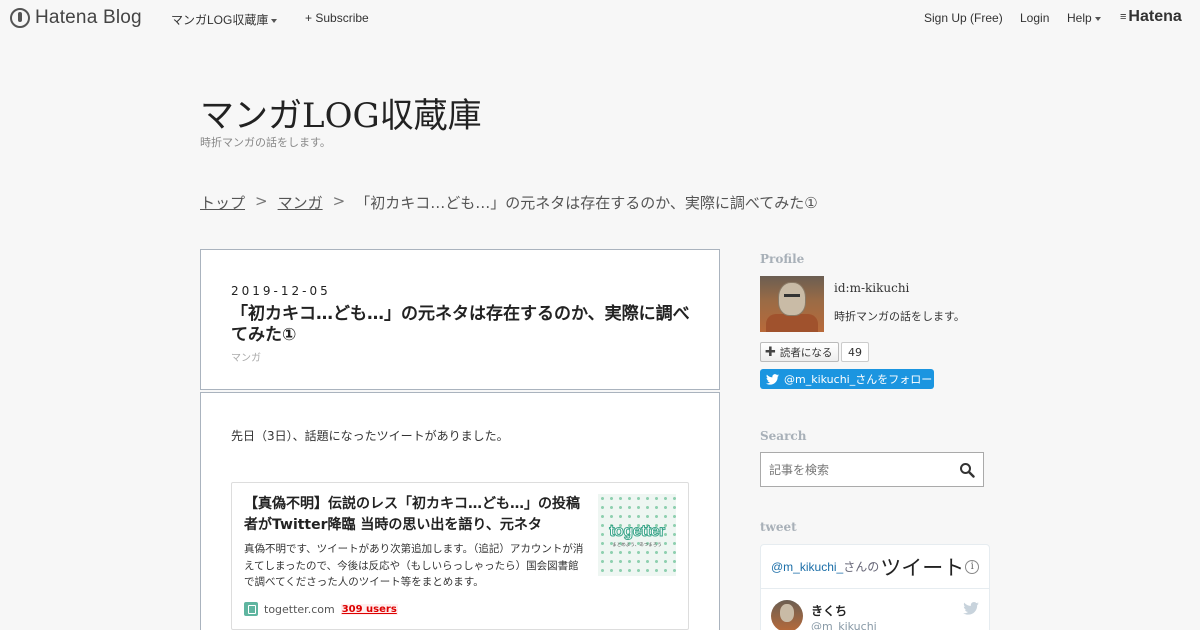 The height and width of the screenshot is (630, 1200). I want to click on search-box, so click(872, 469).